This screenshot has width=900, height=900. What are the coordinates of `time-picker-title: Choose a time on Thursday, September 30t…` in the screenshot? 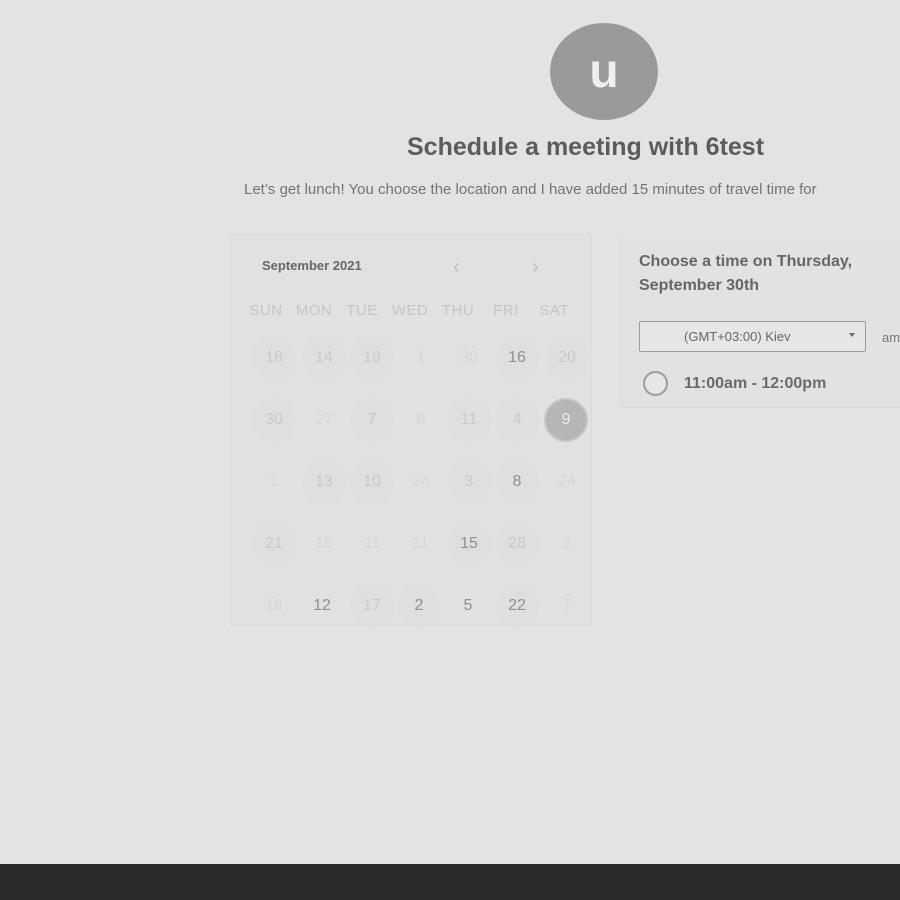 It's located at (746, 273).